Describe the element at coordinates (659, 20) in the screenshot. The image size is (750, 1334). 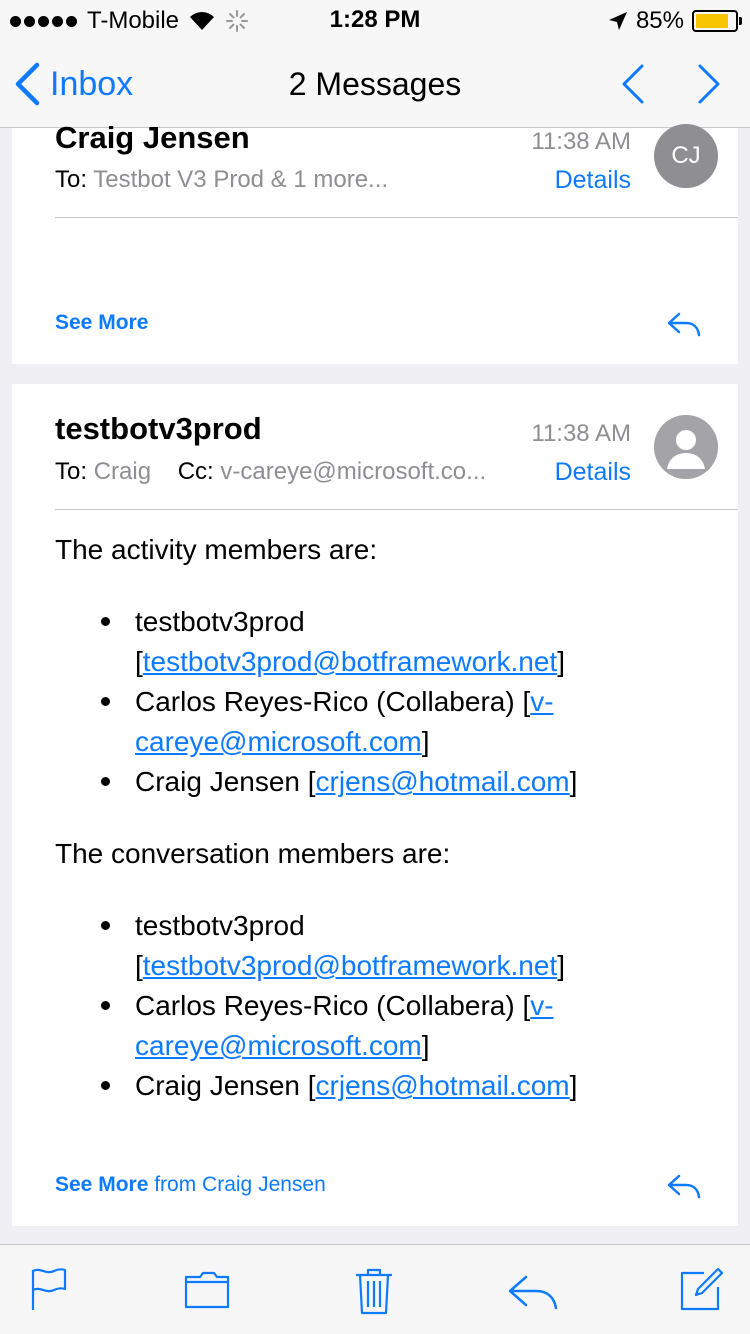
I see `battery-percent: 85%` at that location.